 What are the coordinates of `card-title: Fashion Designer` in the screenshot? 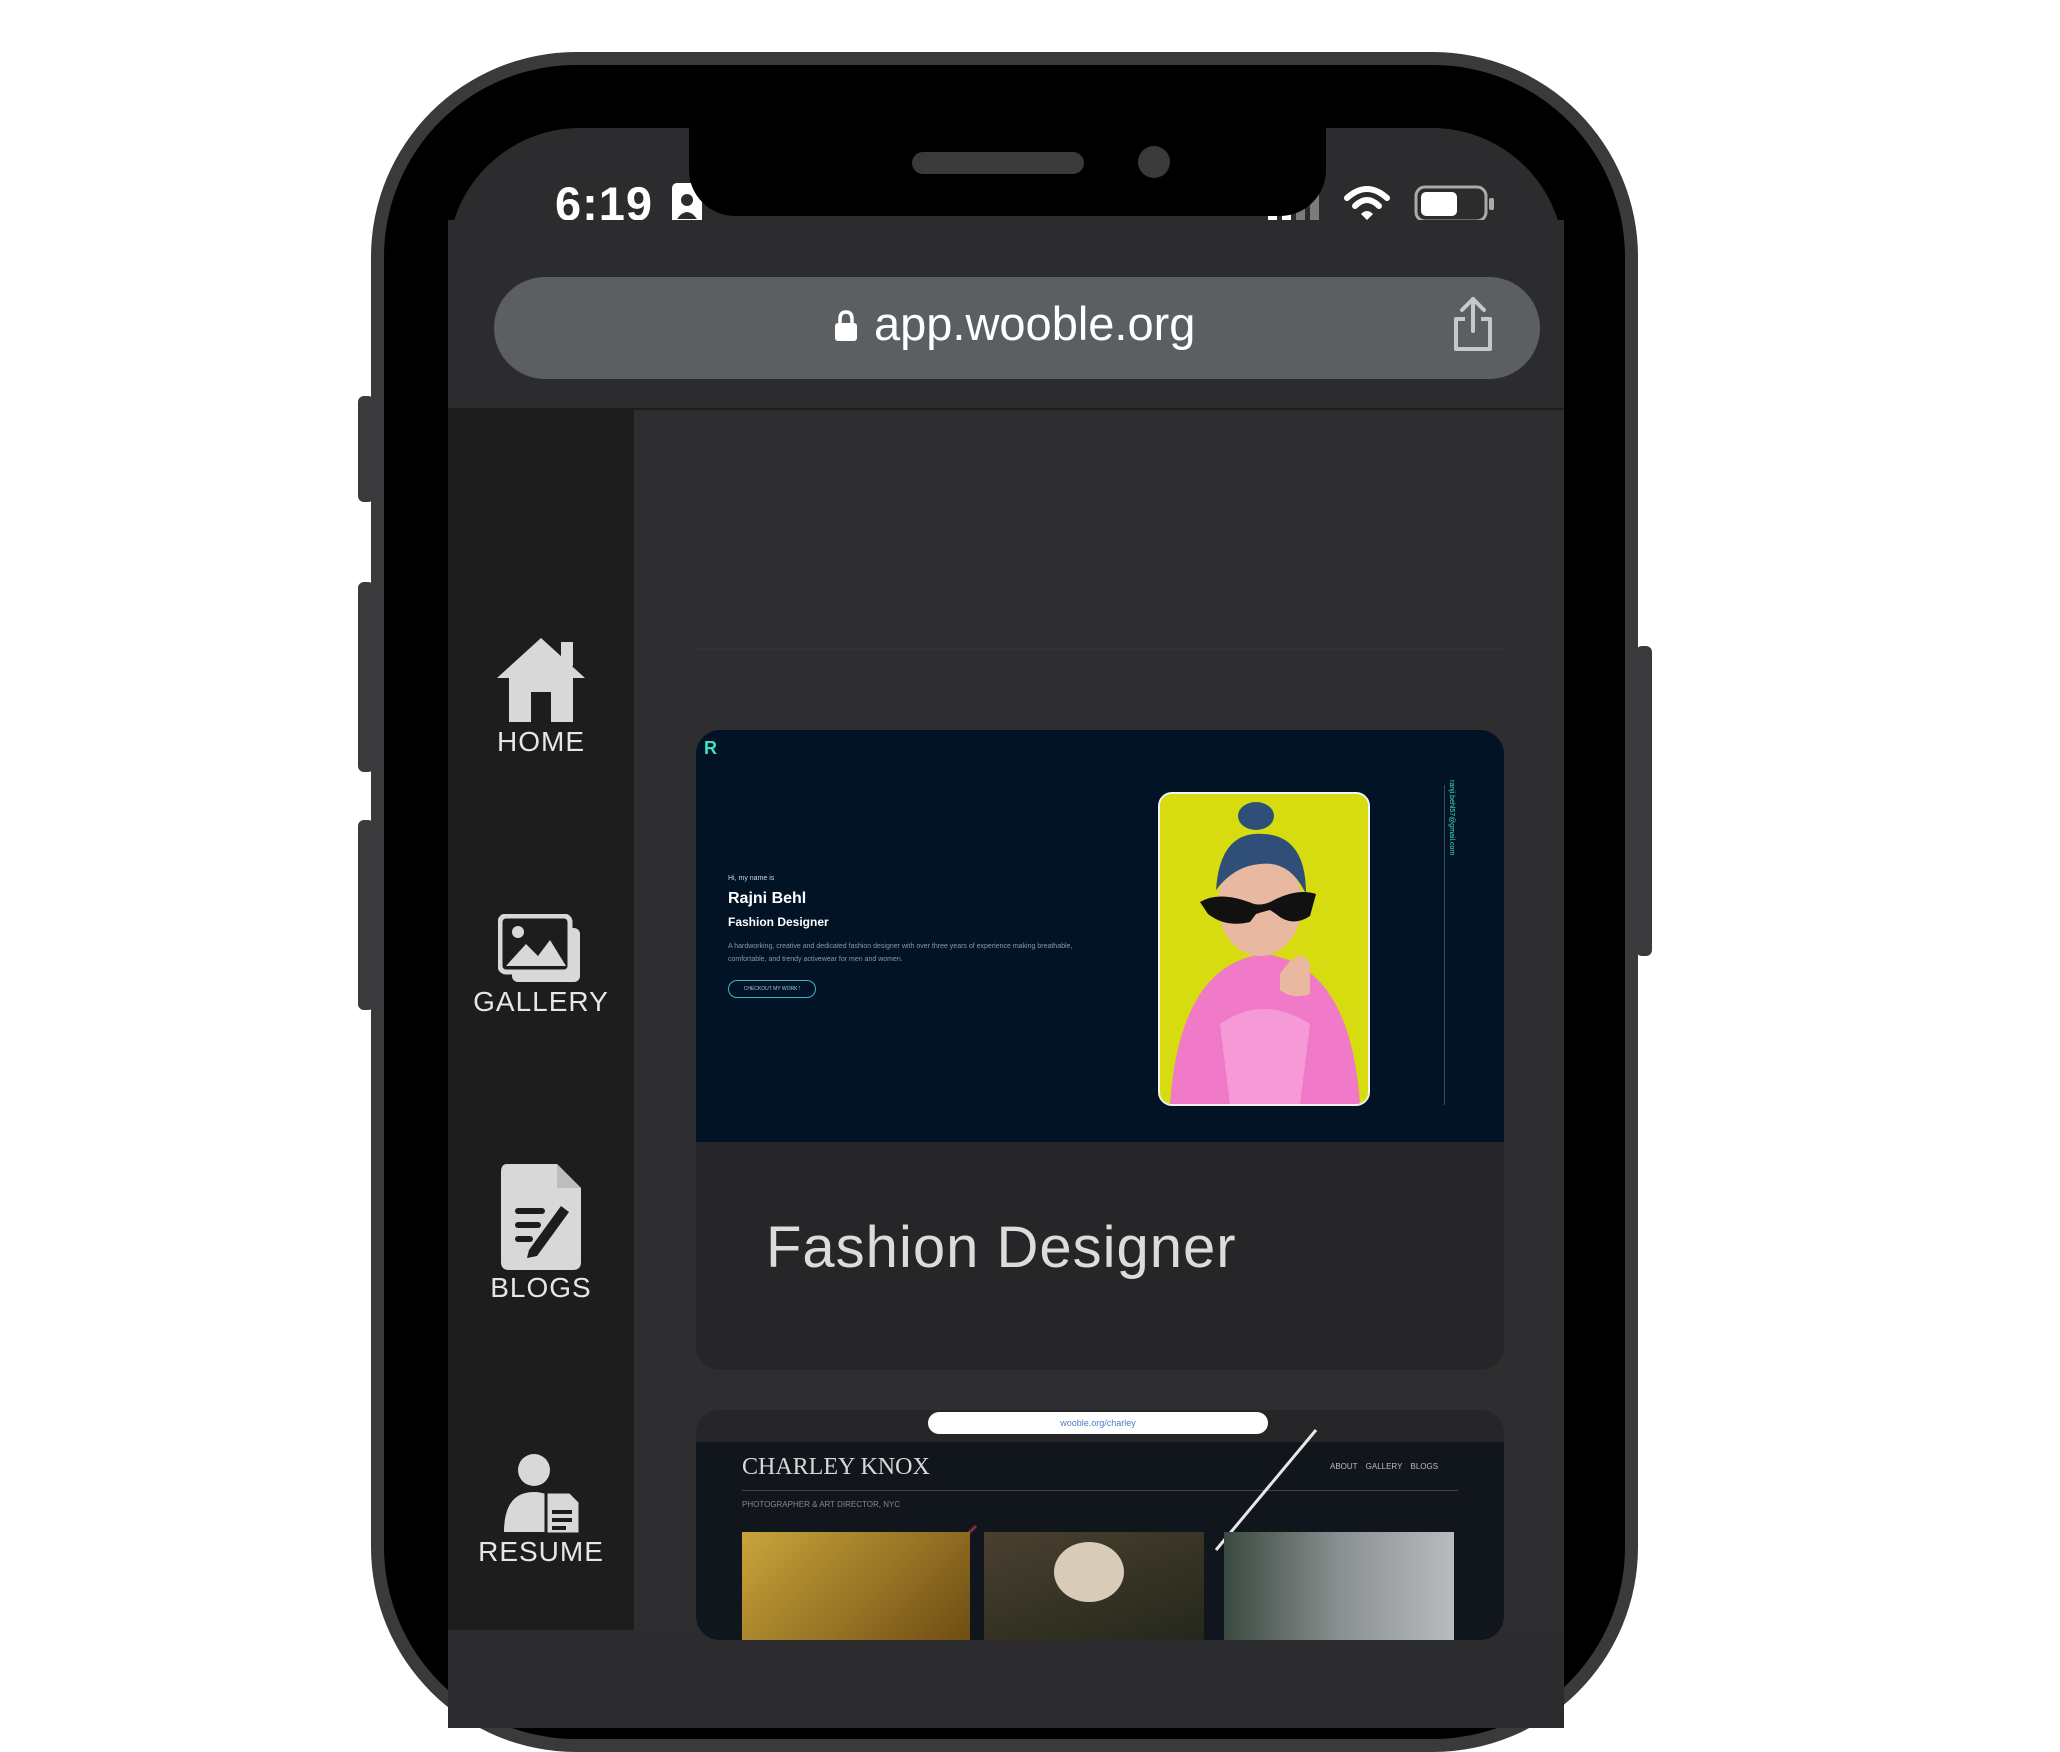 It's located at (1001, 1247).